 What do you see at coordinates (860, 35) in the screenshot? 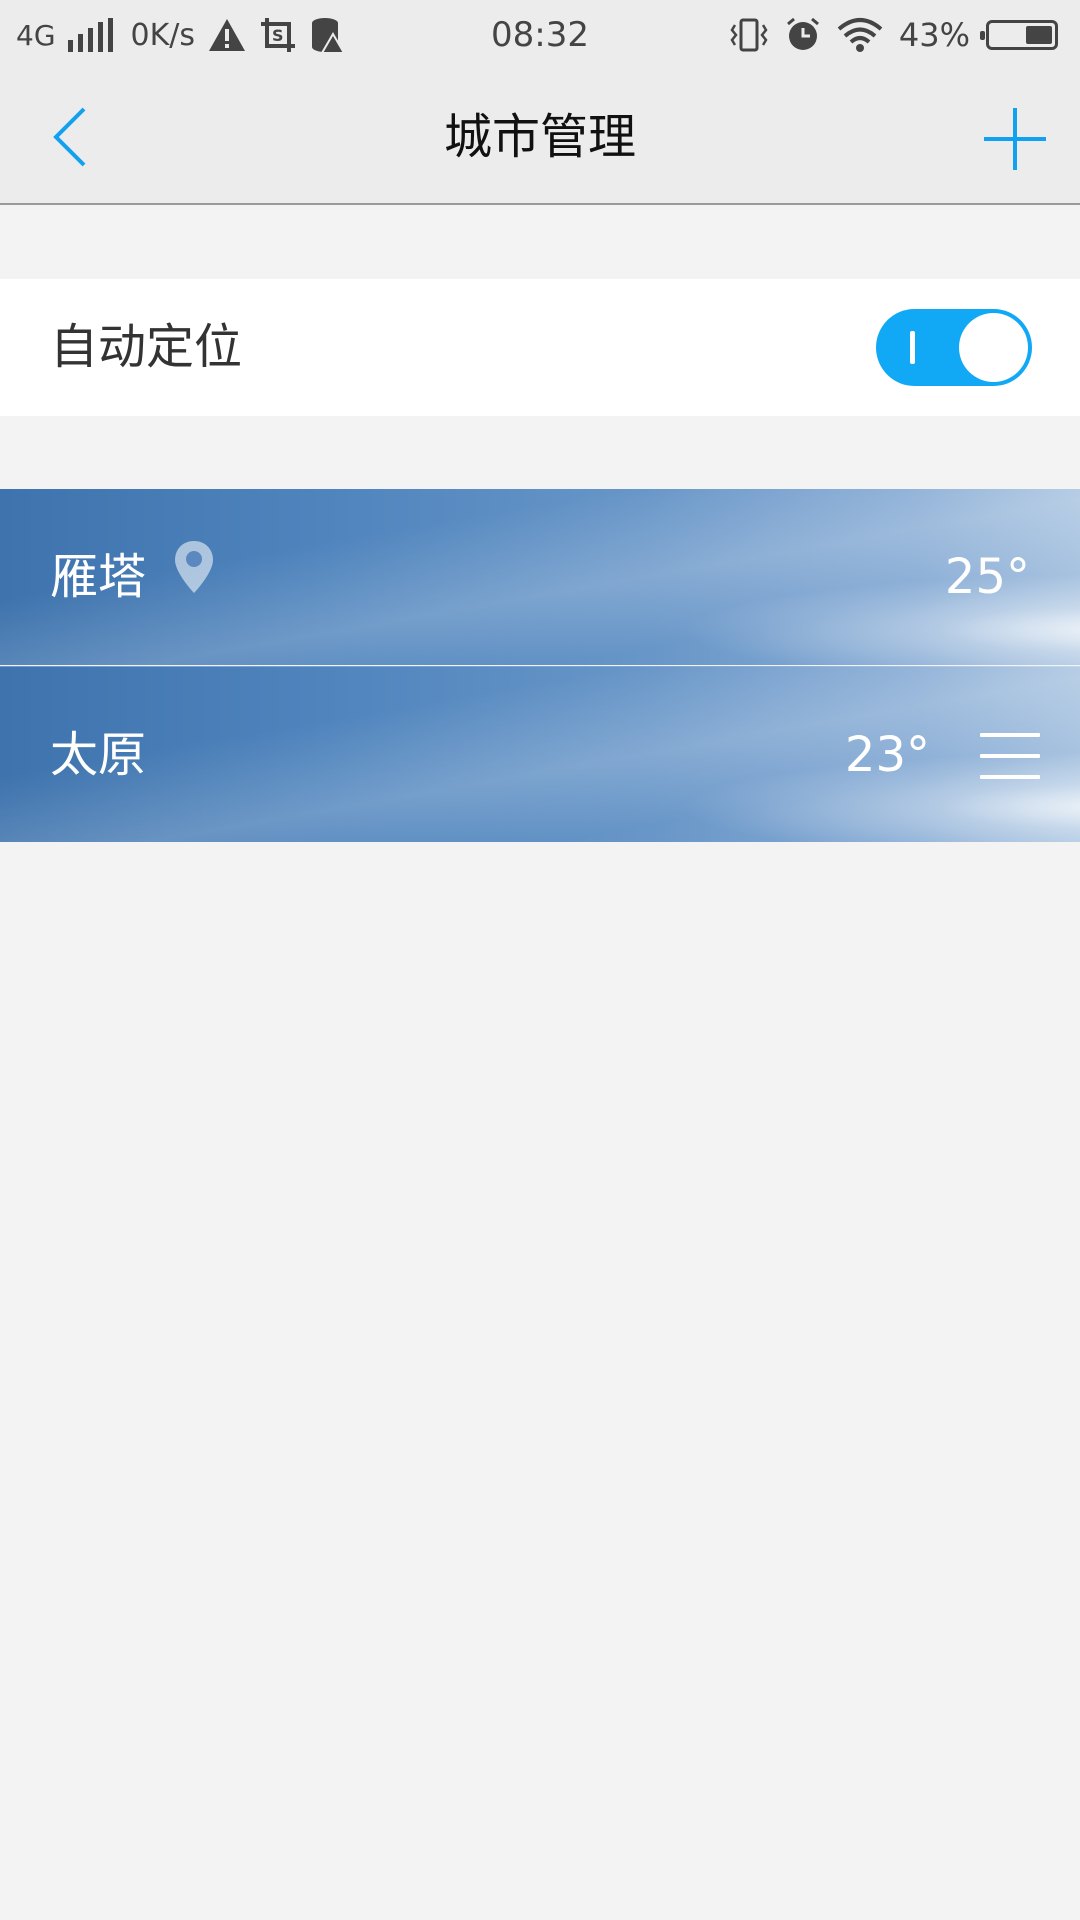
I see `wifi-icon` at bounding box center [860, 35].